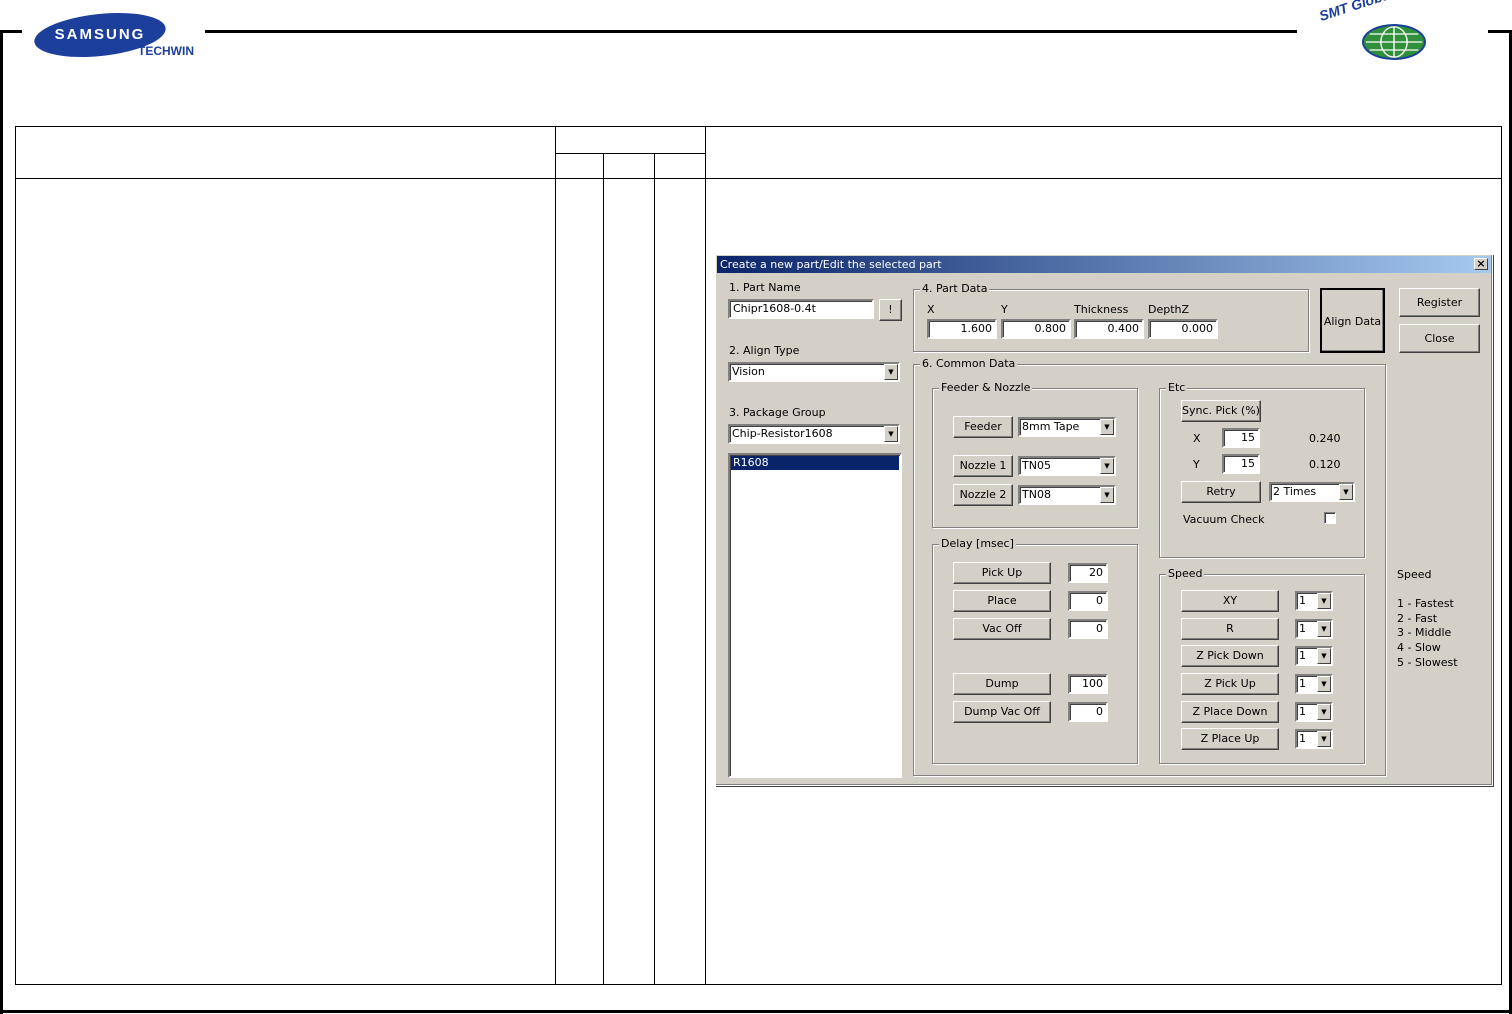 This screenshot has height=1014, width=1512. What do you see at coordinates (1, 522) in the screenshot?
I see `frame-left` at bounding box center [1, 522].